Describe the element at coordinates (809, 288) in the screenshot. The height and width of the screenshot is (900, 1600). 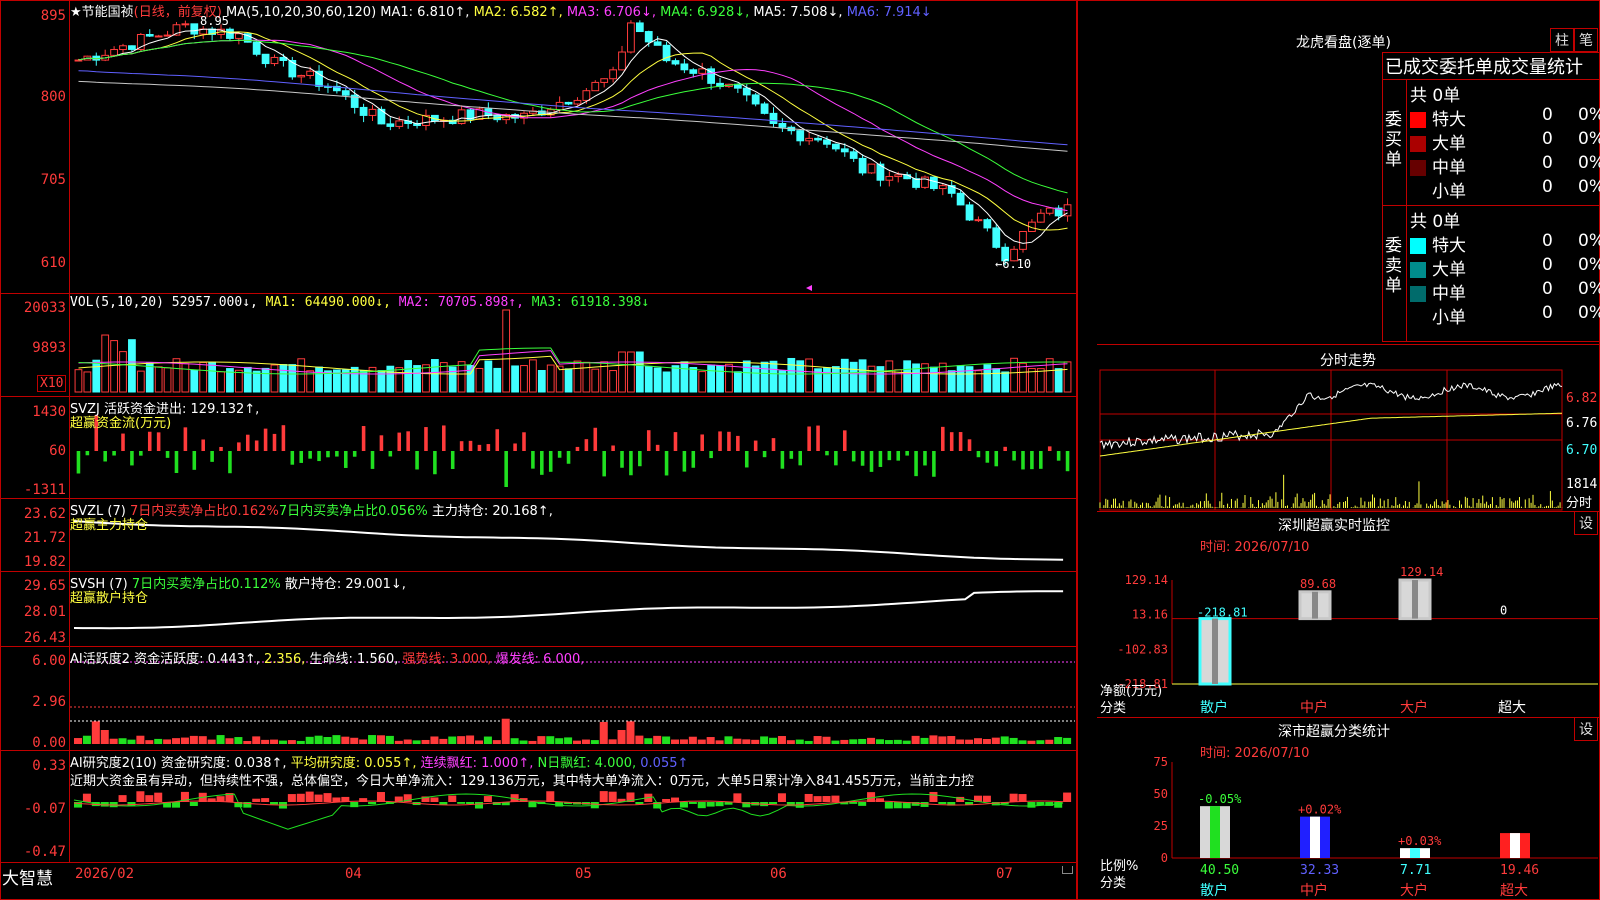
I see `marker-icon` at that location.